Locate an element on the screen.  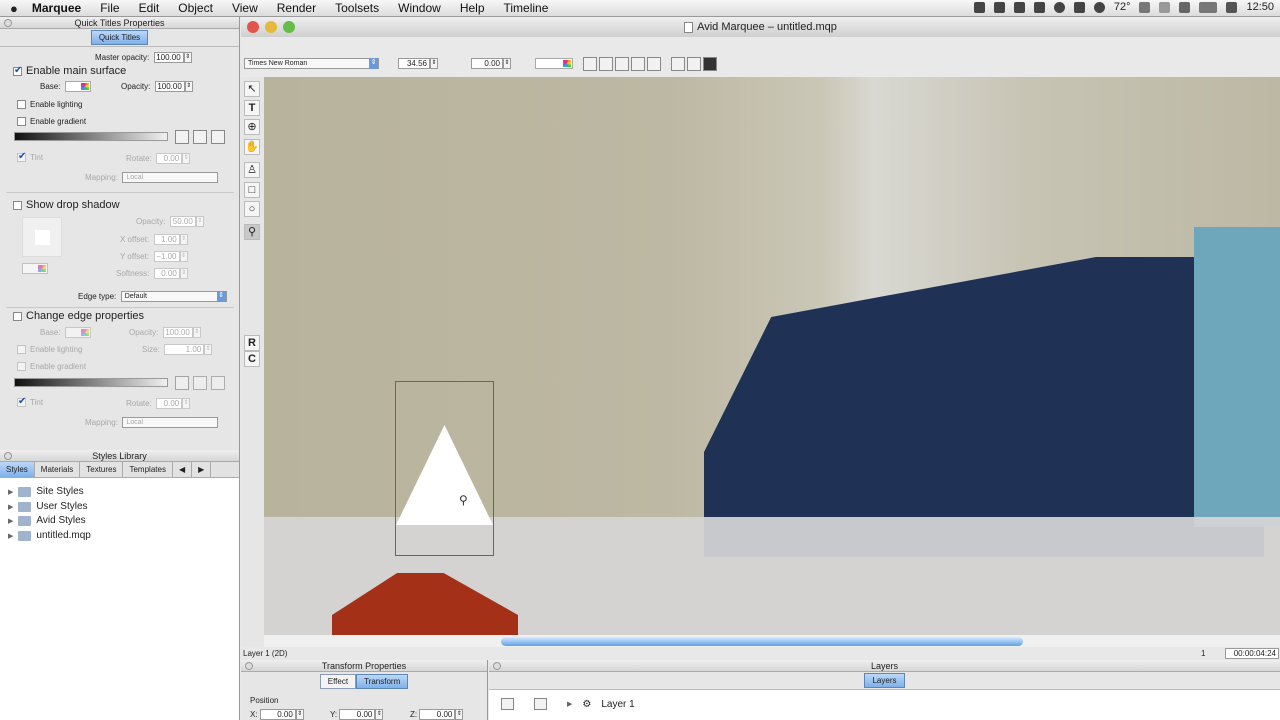
master-opacity-field: 100.00 is located at coordinates (168, 57).